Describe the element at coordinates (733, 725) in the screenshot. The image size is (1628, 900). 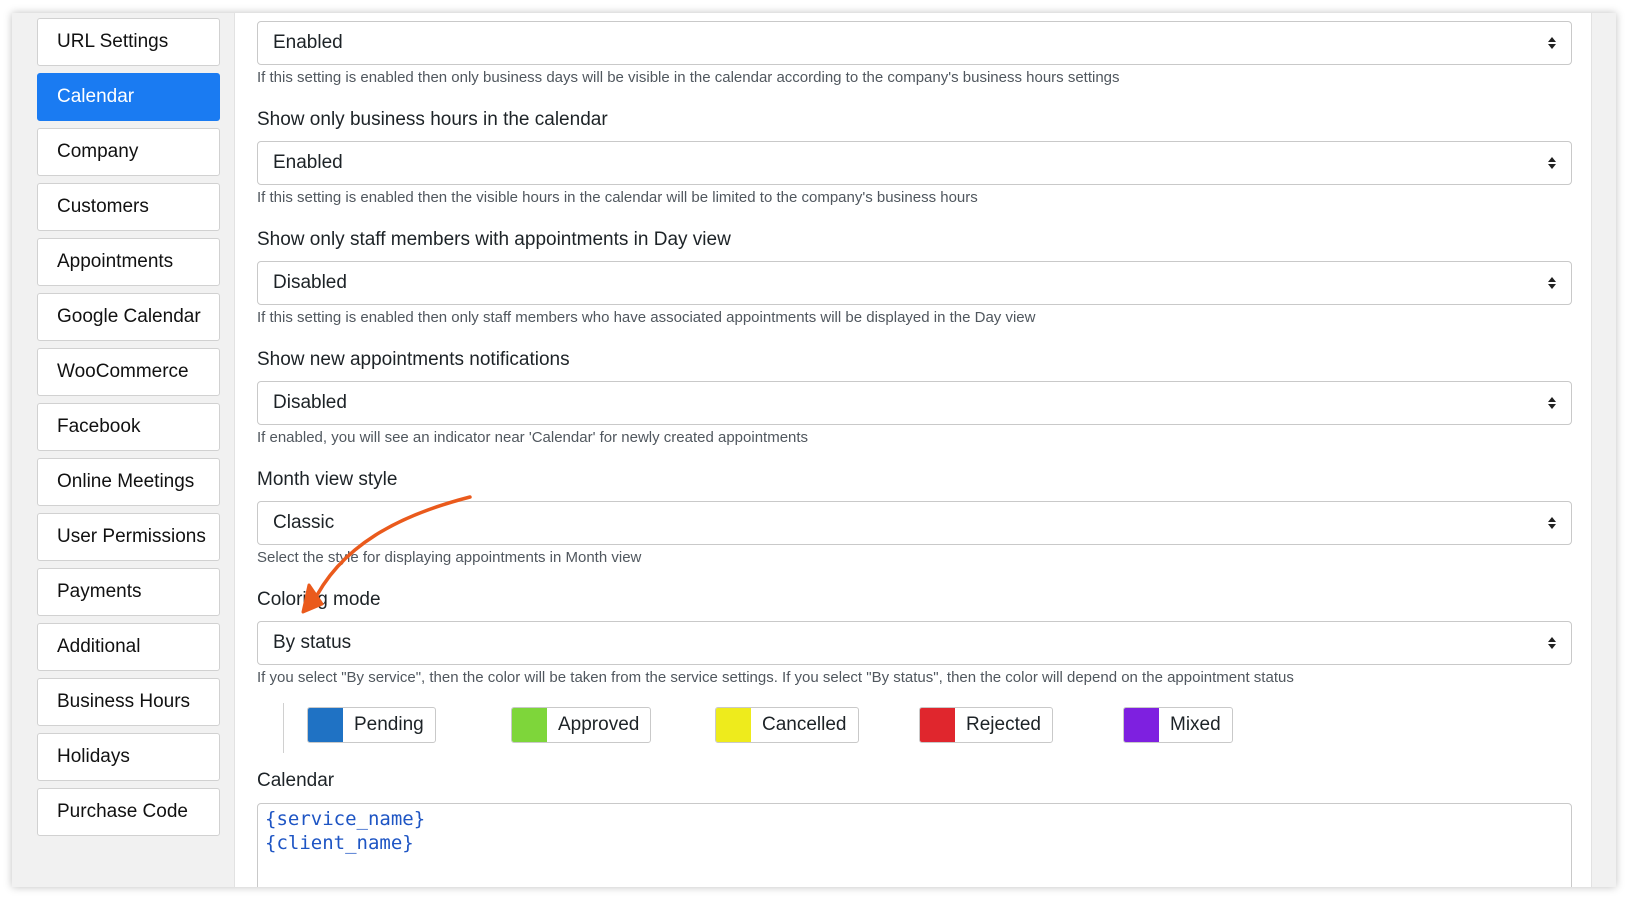
I see `cancelled-color-swatch` at that location.